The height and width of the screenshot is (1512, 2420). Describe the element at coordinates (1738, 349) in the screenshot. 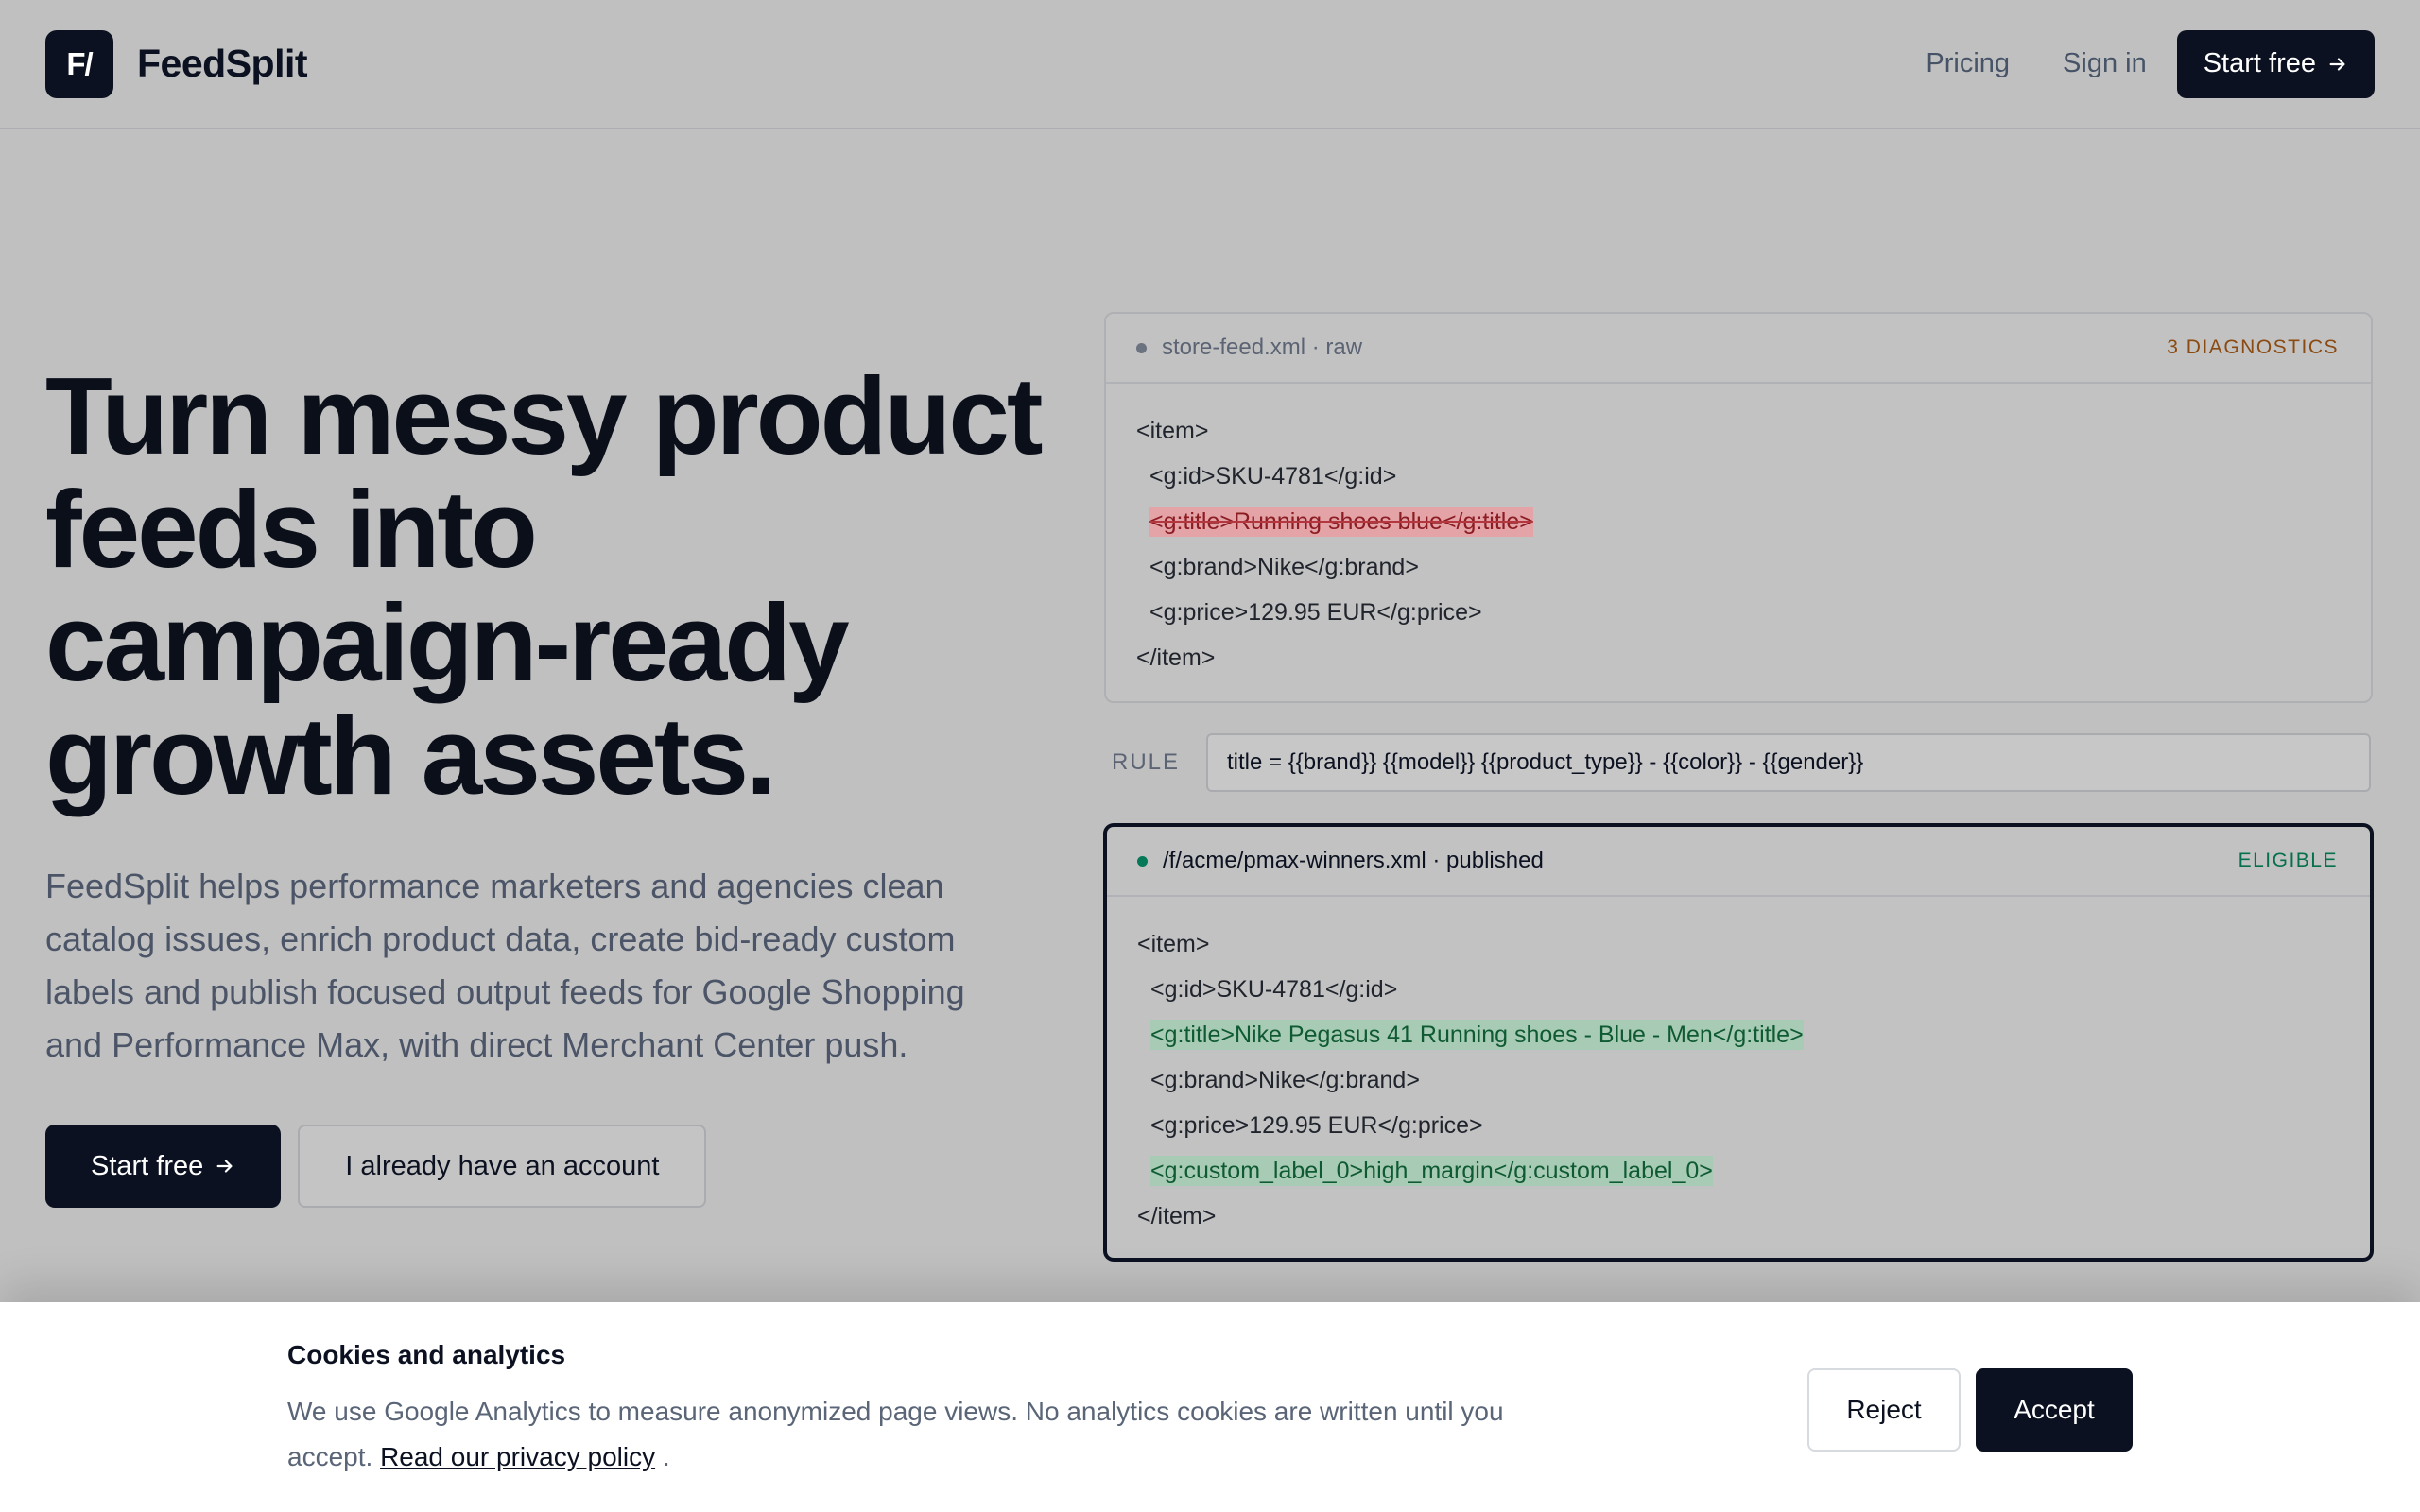

I see `raw-feed-header: store-feed.xml · raw 3 DIAGNOSTICS` at that location.